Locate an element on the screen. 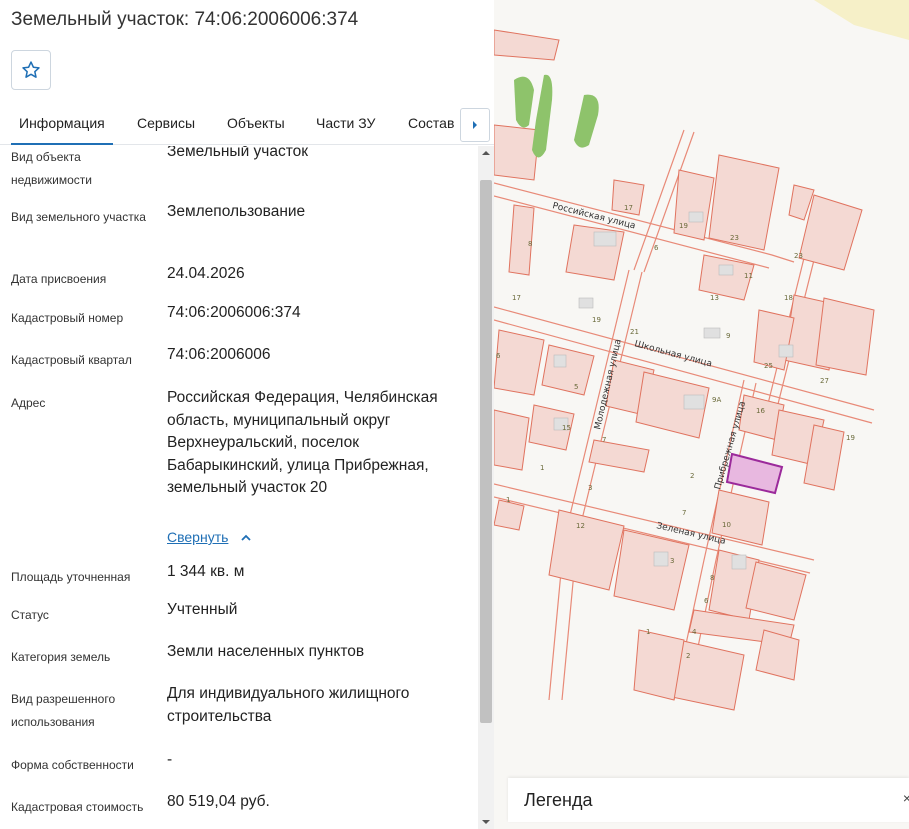 Image resolution: width=909 pixels, height=829 pixels. house-number-label: 21 is located at coordinates (634, 332).